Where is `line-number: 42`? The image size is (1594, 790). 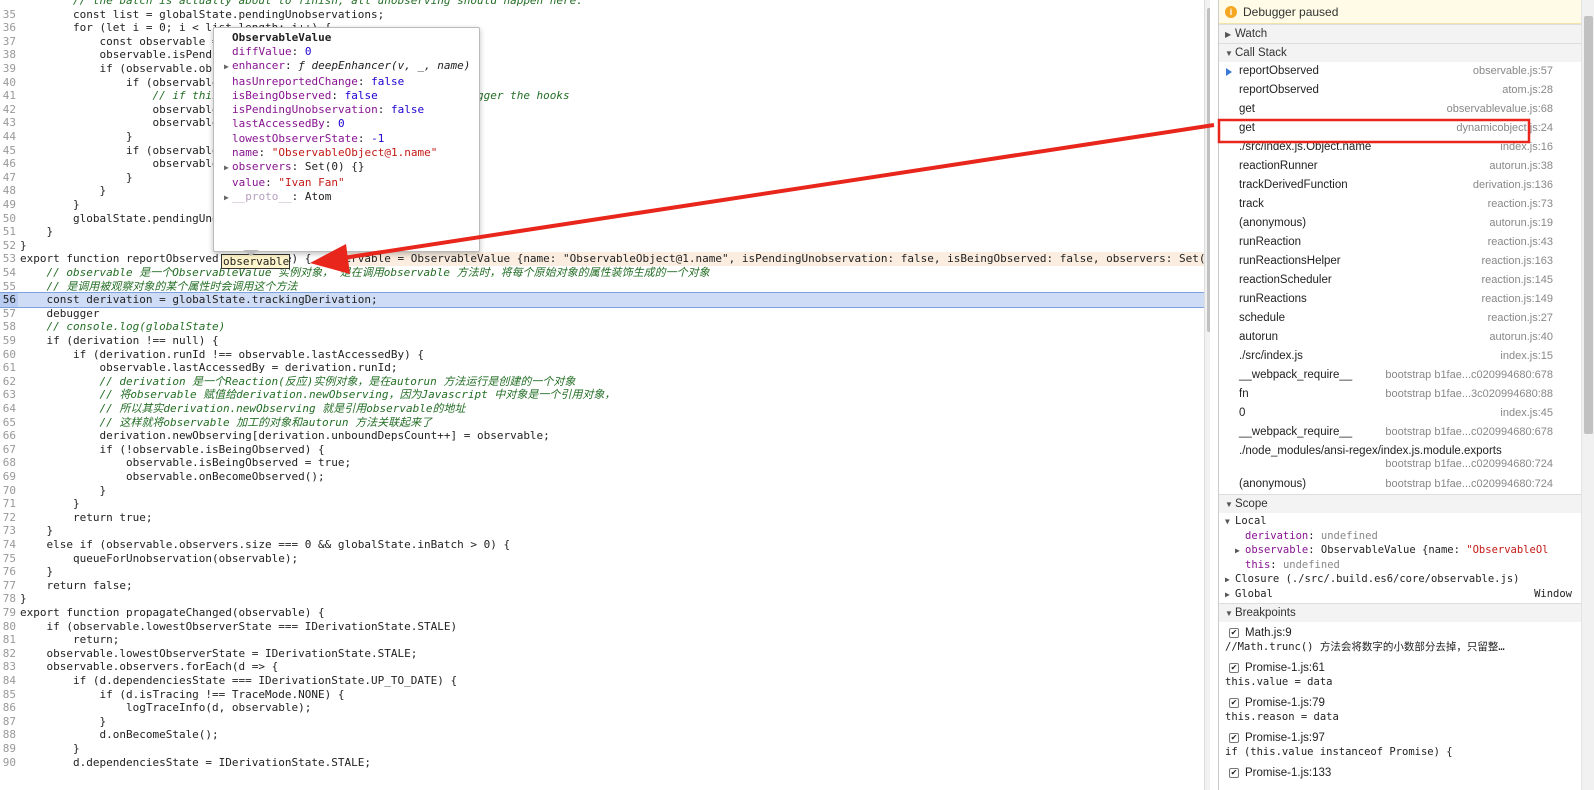
line-number: 42 is located at coordinates (9, 110).